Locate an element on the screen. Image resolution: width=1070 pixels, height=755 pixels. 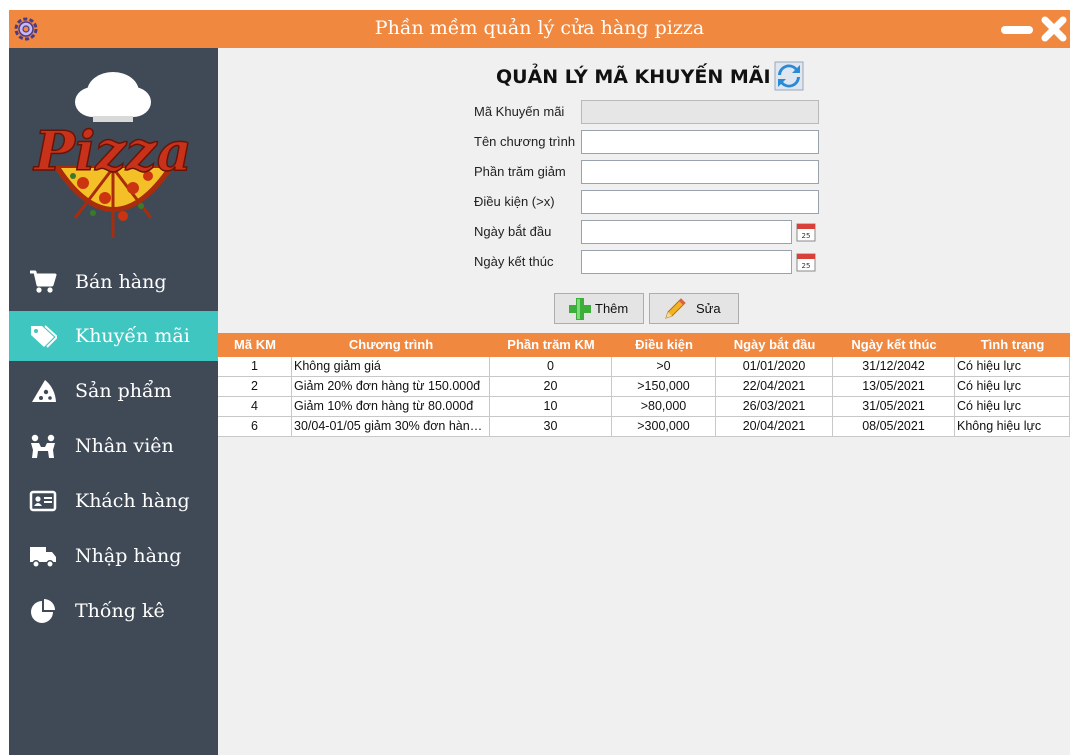
pizza-logo: Pizza is located at coordinates (112, 155).